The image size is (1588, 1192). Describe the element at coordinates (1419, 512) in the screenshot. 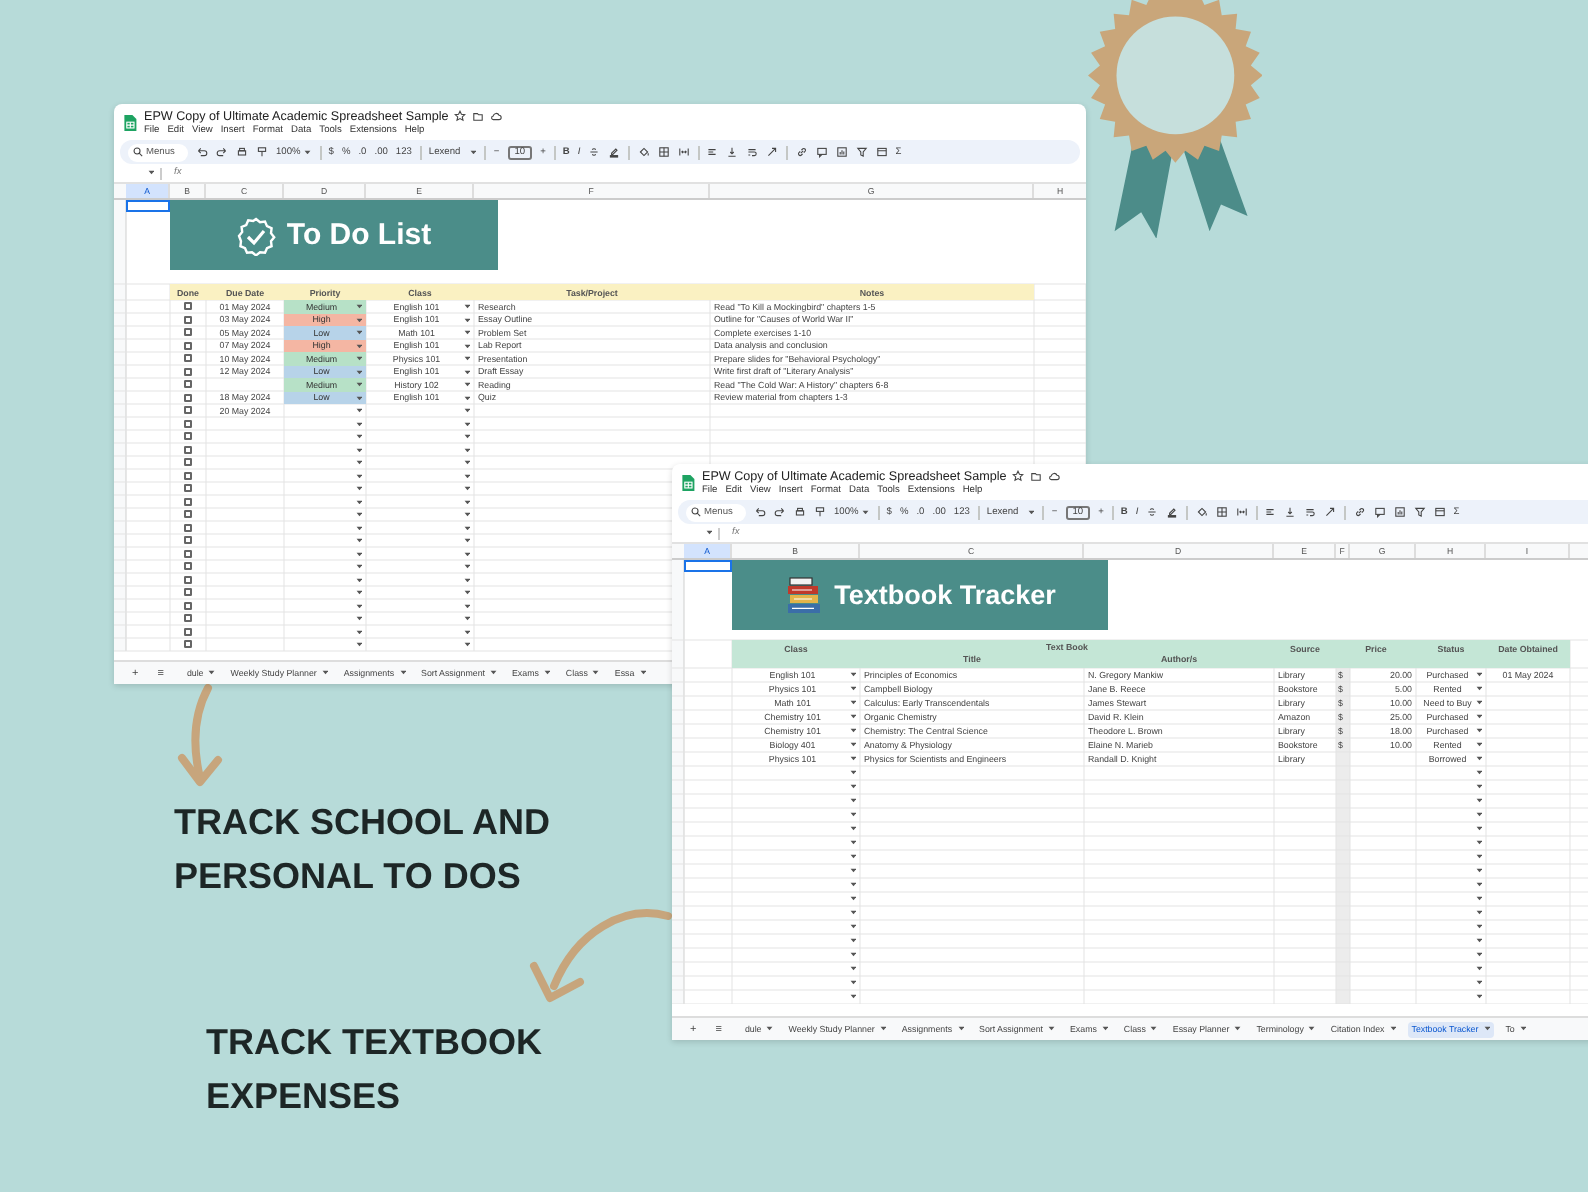

I see `filter-icon` at that location.